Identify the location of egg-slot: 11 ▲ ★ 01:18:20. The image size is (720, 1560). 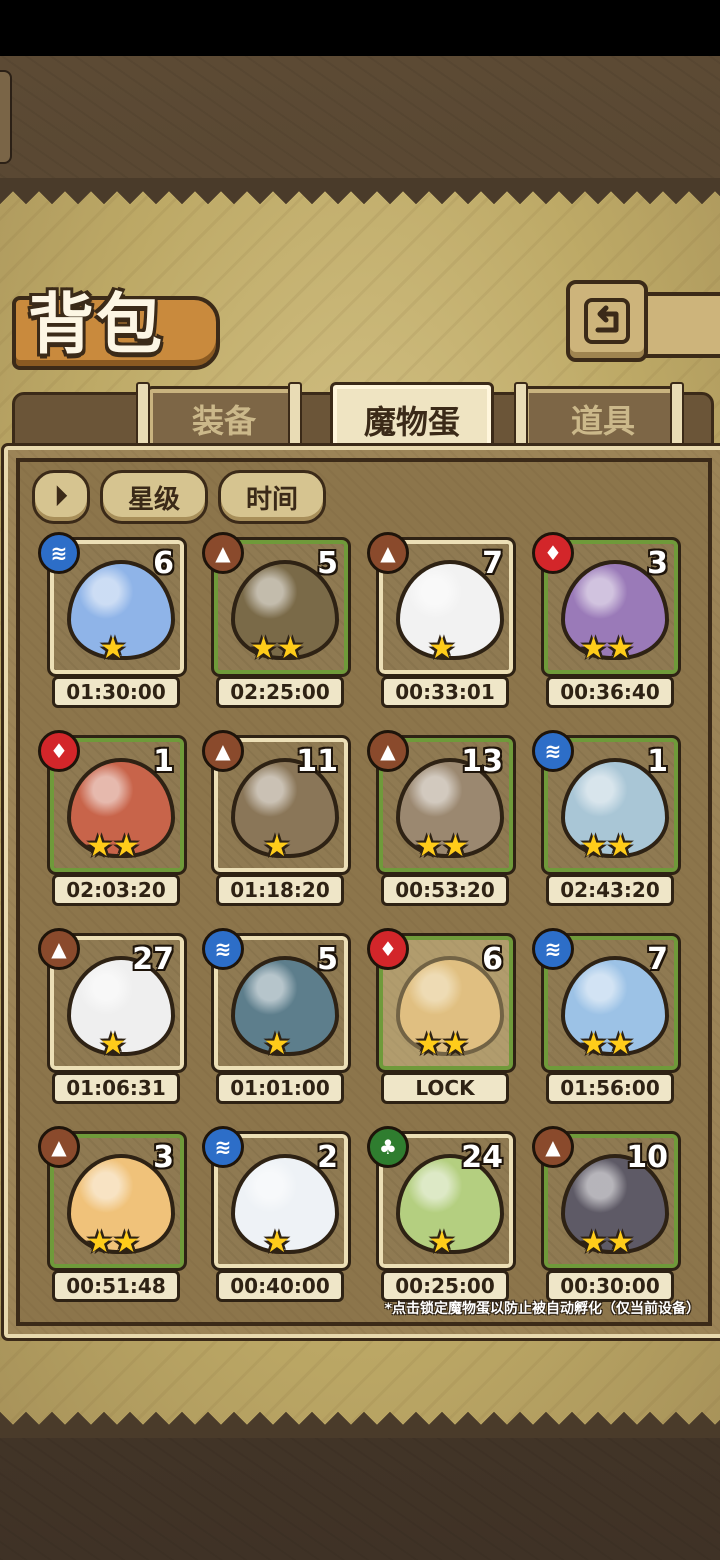
(286, 818).